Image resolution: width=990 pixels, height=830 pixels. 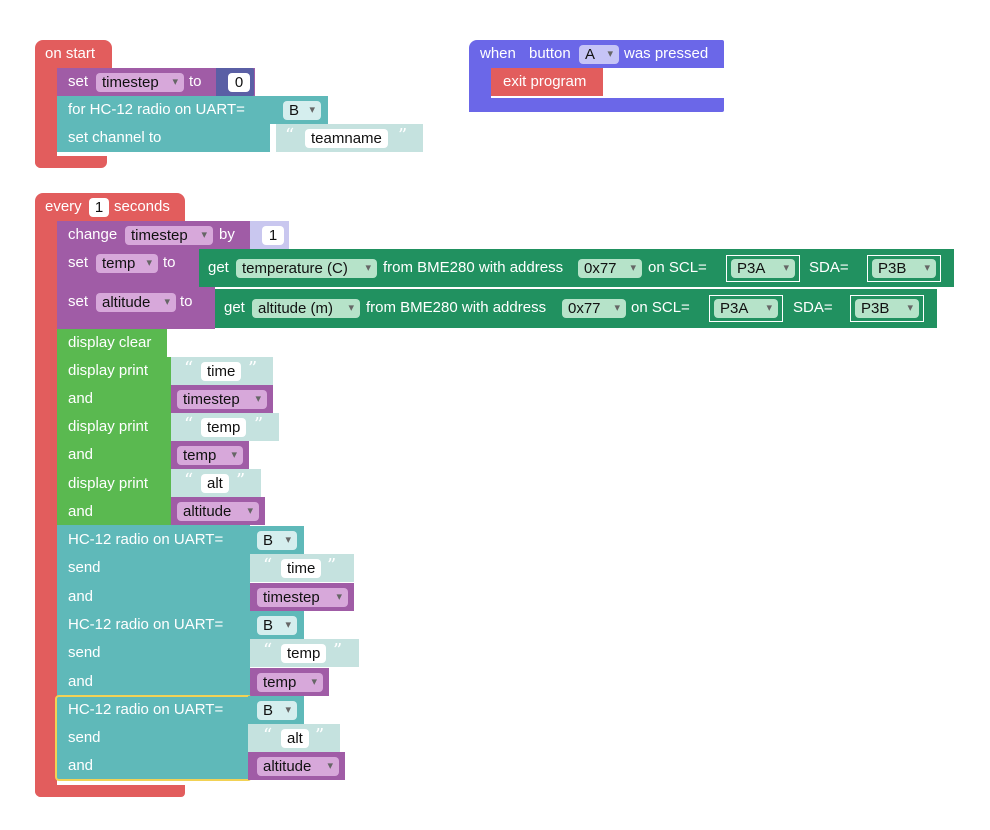 What do you see at coordinates (110, 791) in the screenshot?
I see `every-foot` at bounding box center [110, 791].